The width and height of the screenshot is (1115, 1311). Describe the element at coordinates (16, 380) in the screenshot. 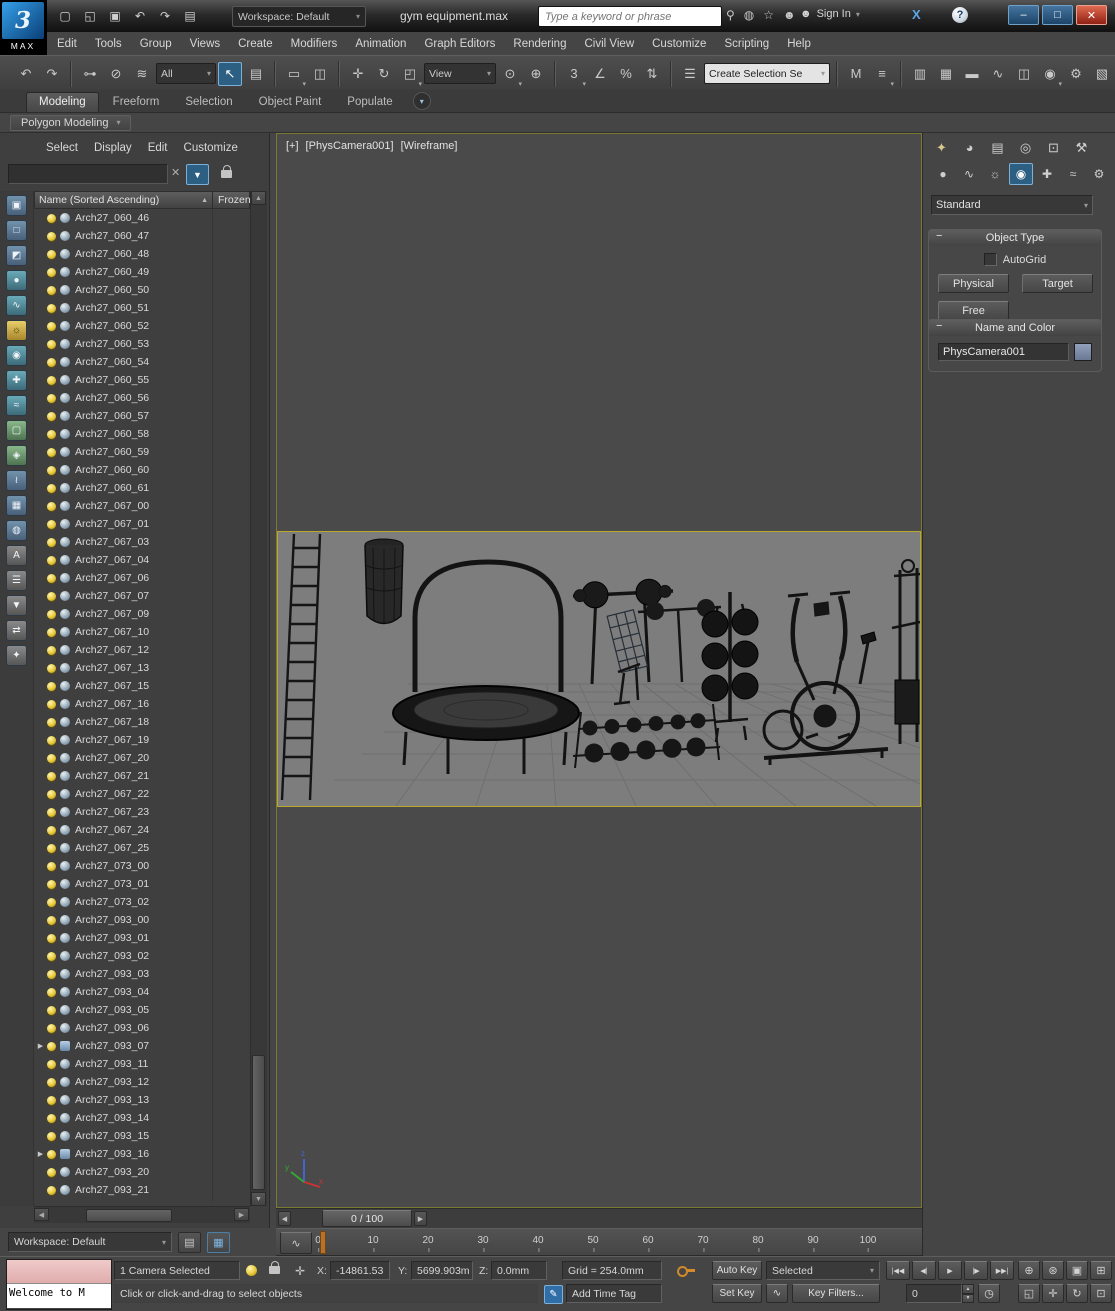

I see `display-helpers-icon: ✚` at that location.